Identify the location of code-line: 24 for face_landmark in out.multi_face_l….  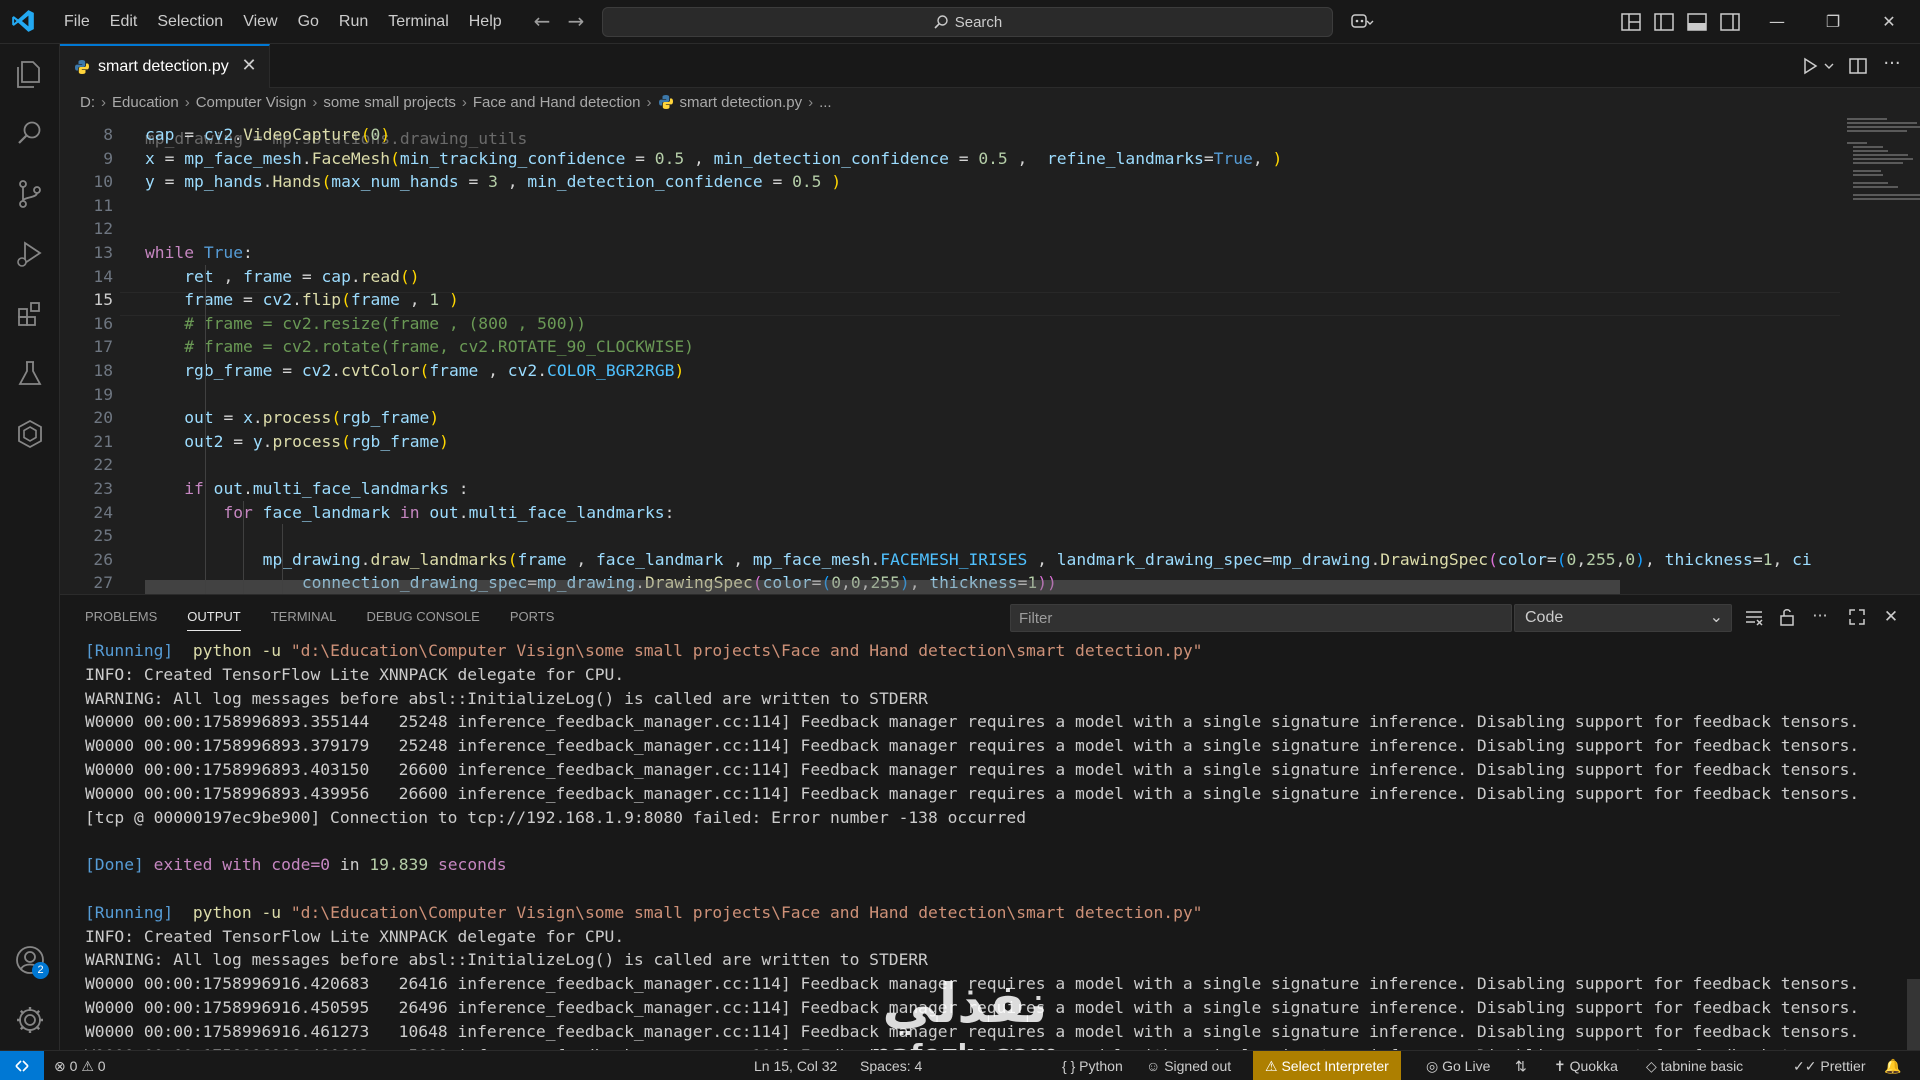
(920, 513).